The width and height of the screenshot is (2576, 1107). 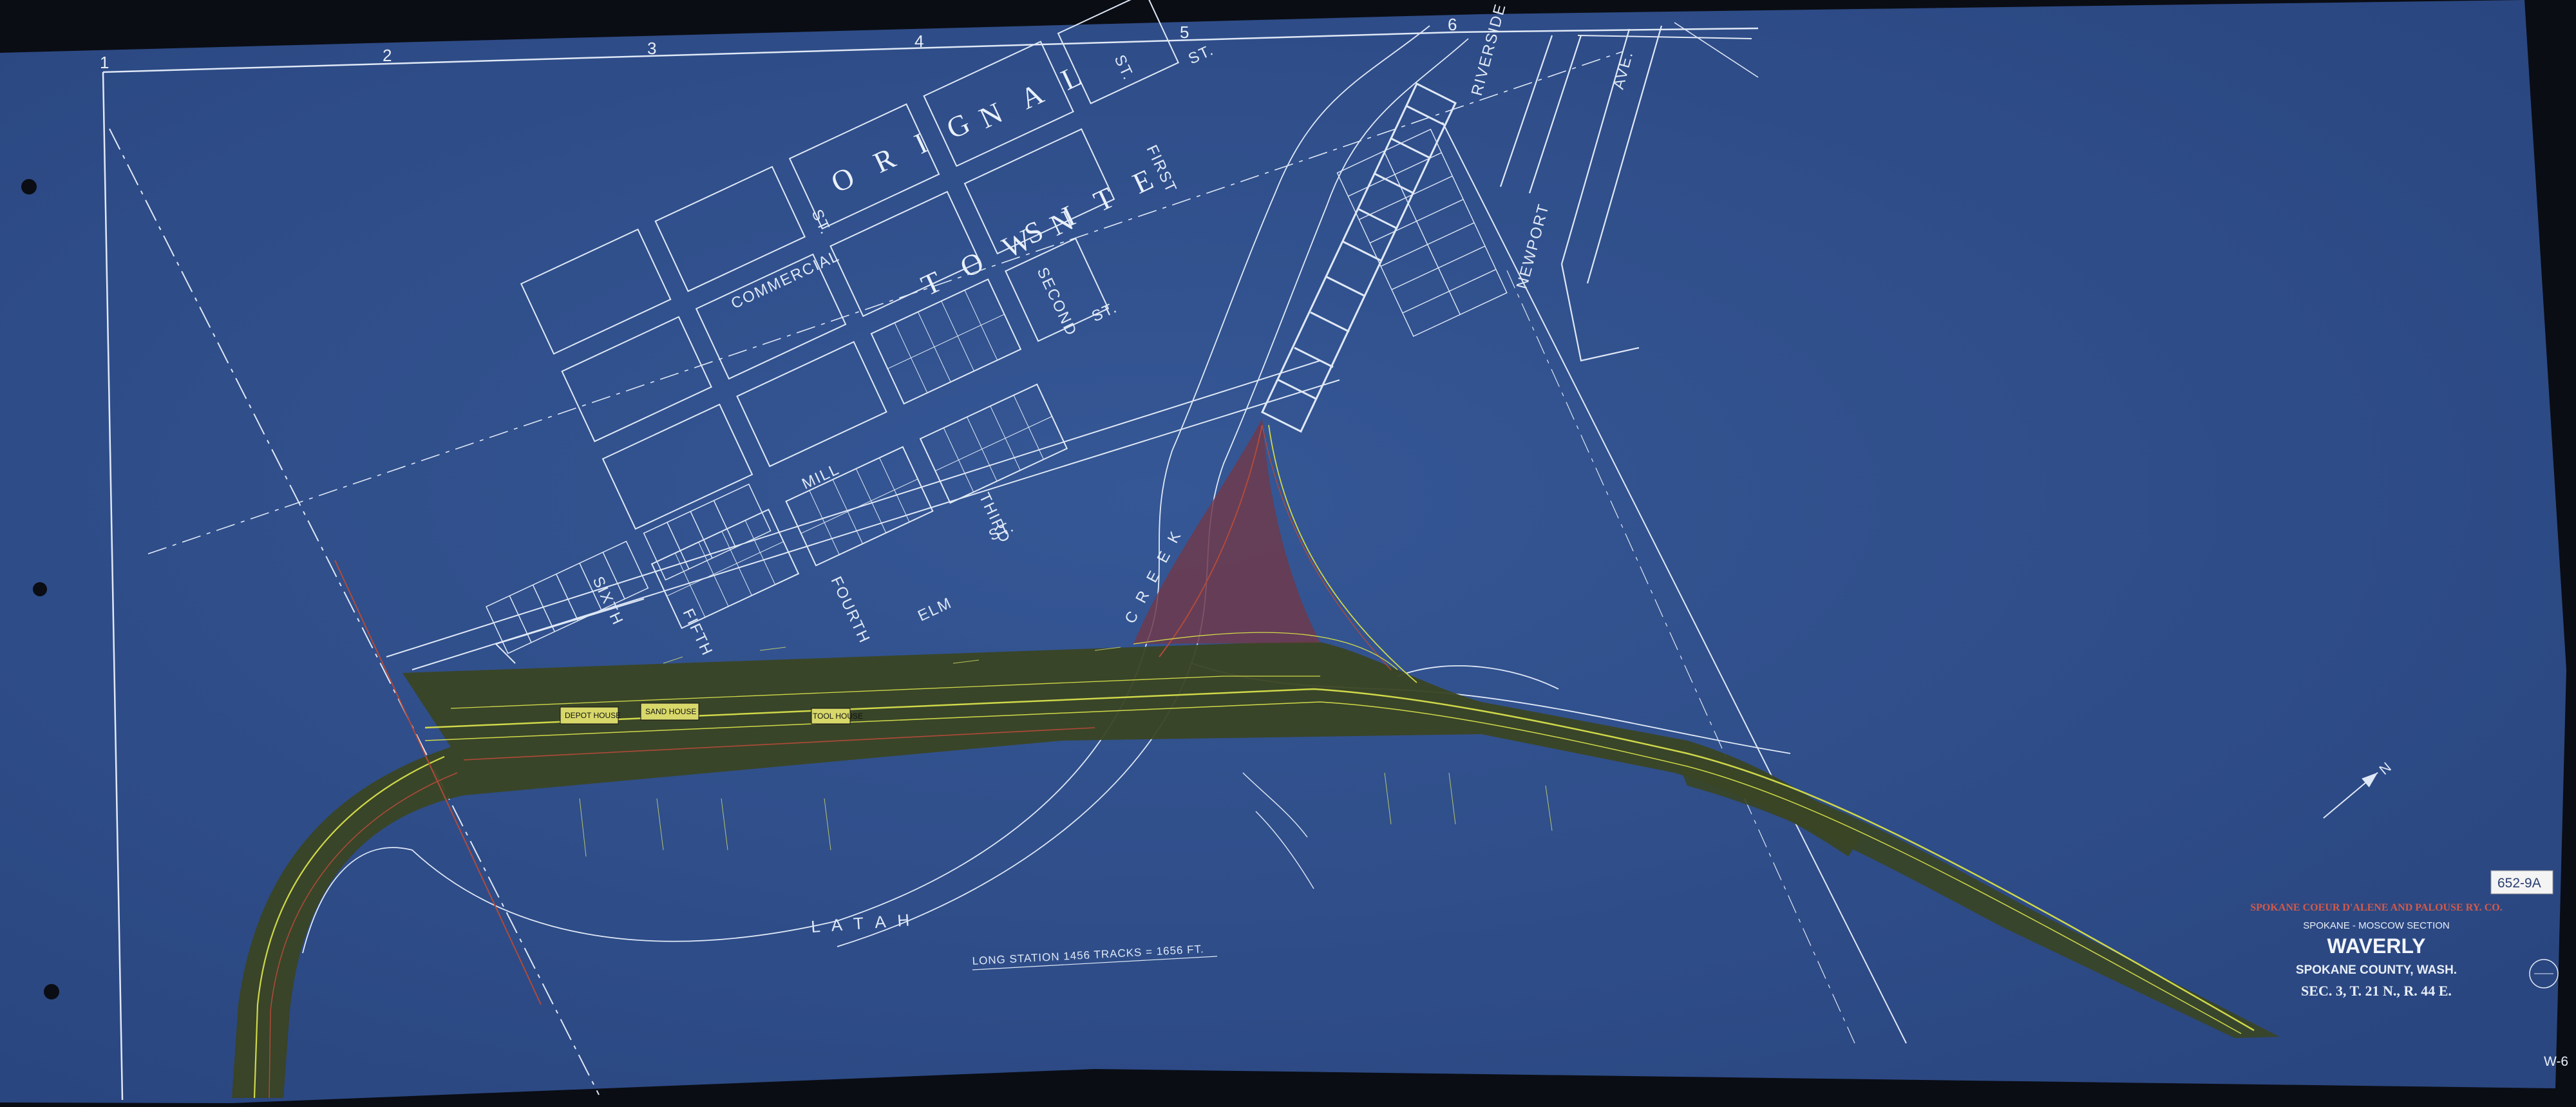 I want to click on tool-house-label: TOOL HOUSE, so click(x=838, y=716).